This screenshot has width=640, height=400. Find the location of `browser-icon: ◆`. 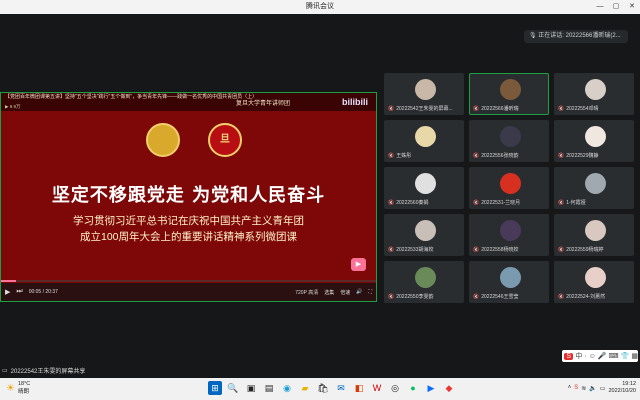

browser-icon: ◆ is located at coordinates (449, 388).